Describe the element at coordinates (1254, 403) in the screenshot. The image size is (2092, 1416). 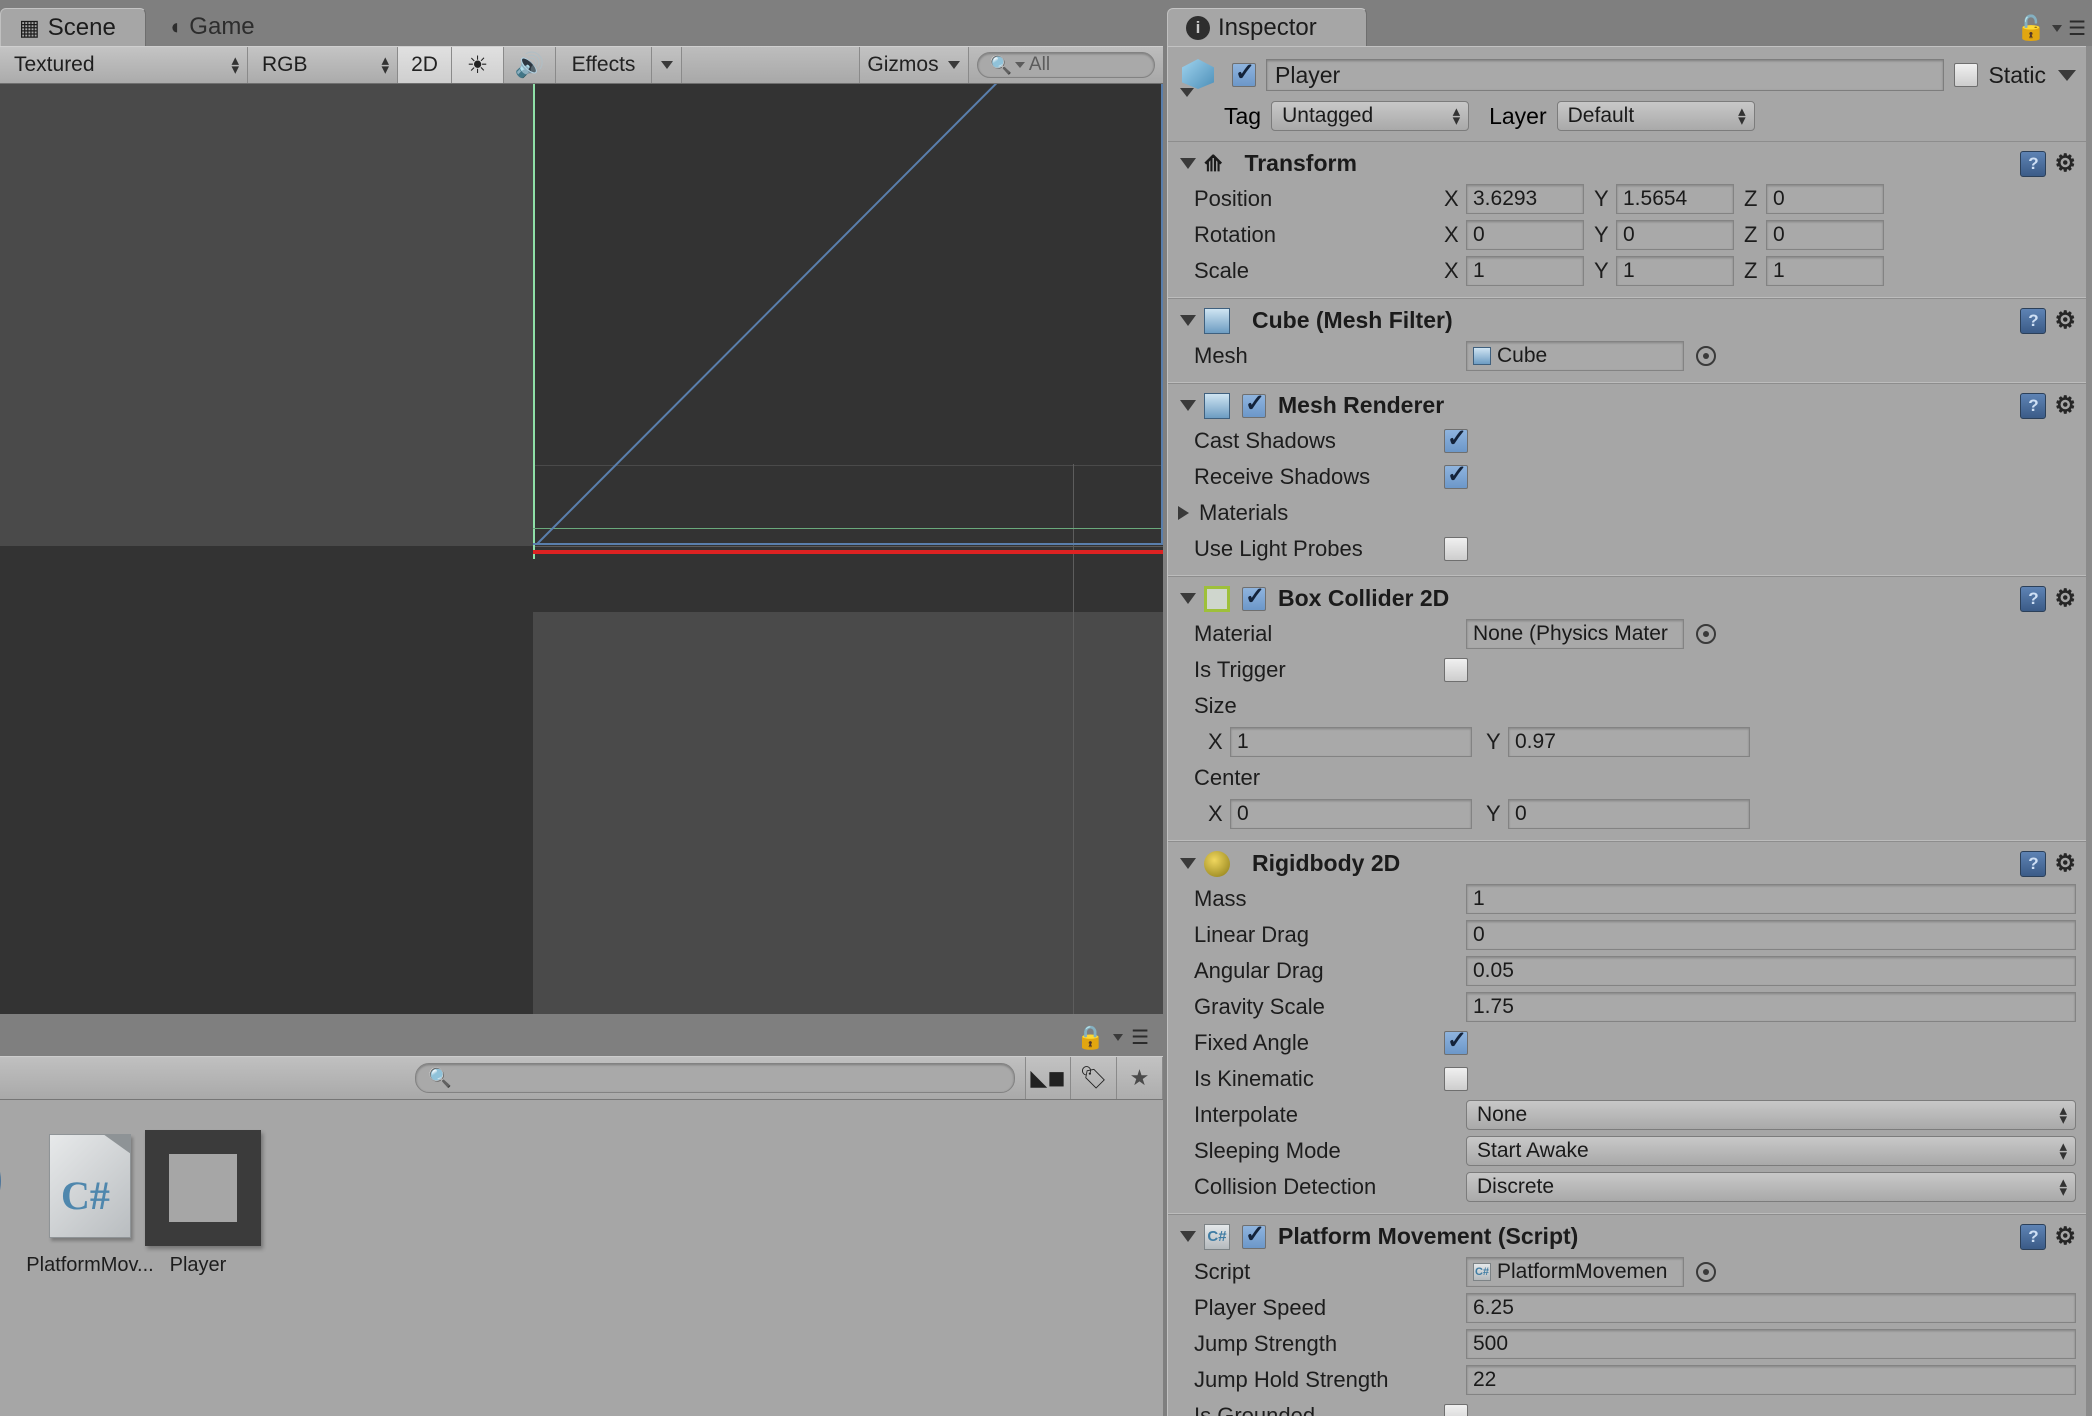
I see `mesh-renderer-enabled-checkbox` at that location.